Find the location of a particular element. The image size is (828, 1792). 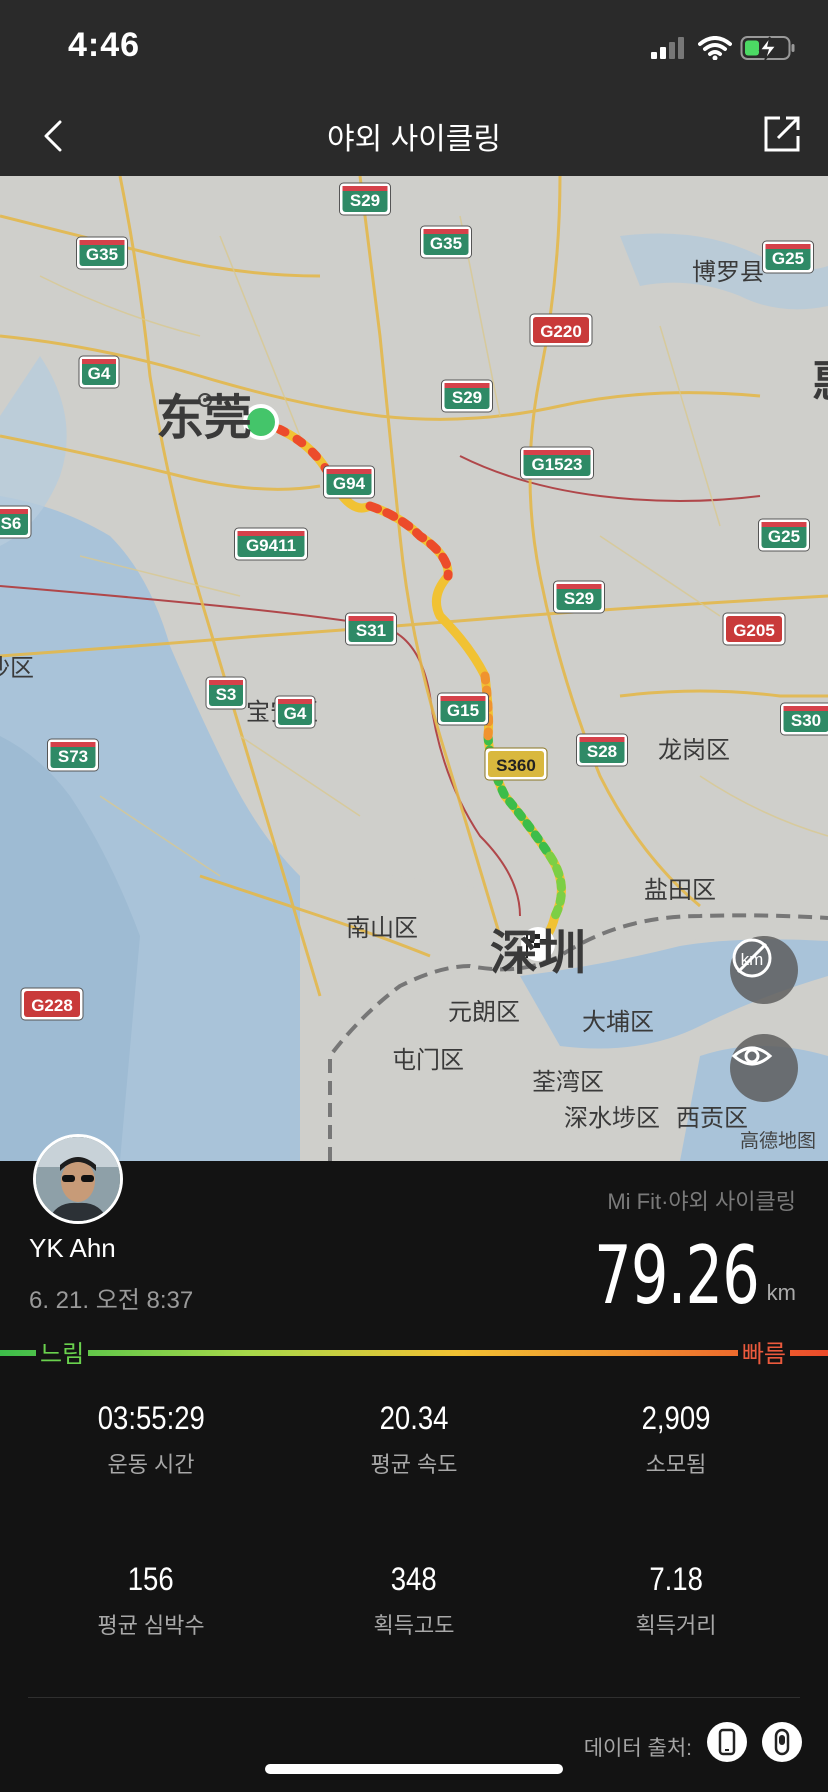

road-badge-label: G228 is located at coordinates (52, 1005).